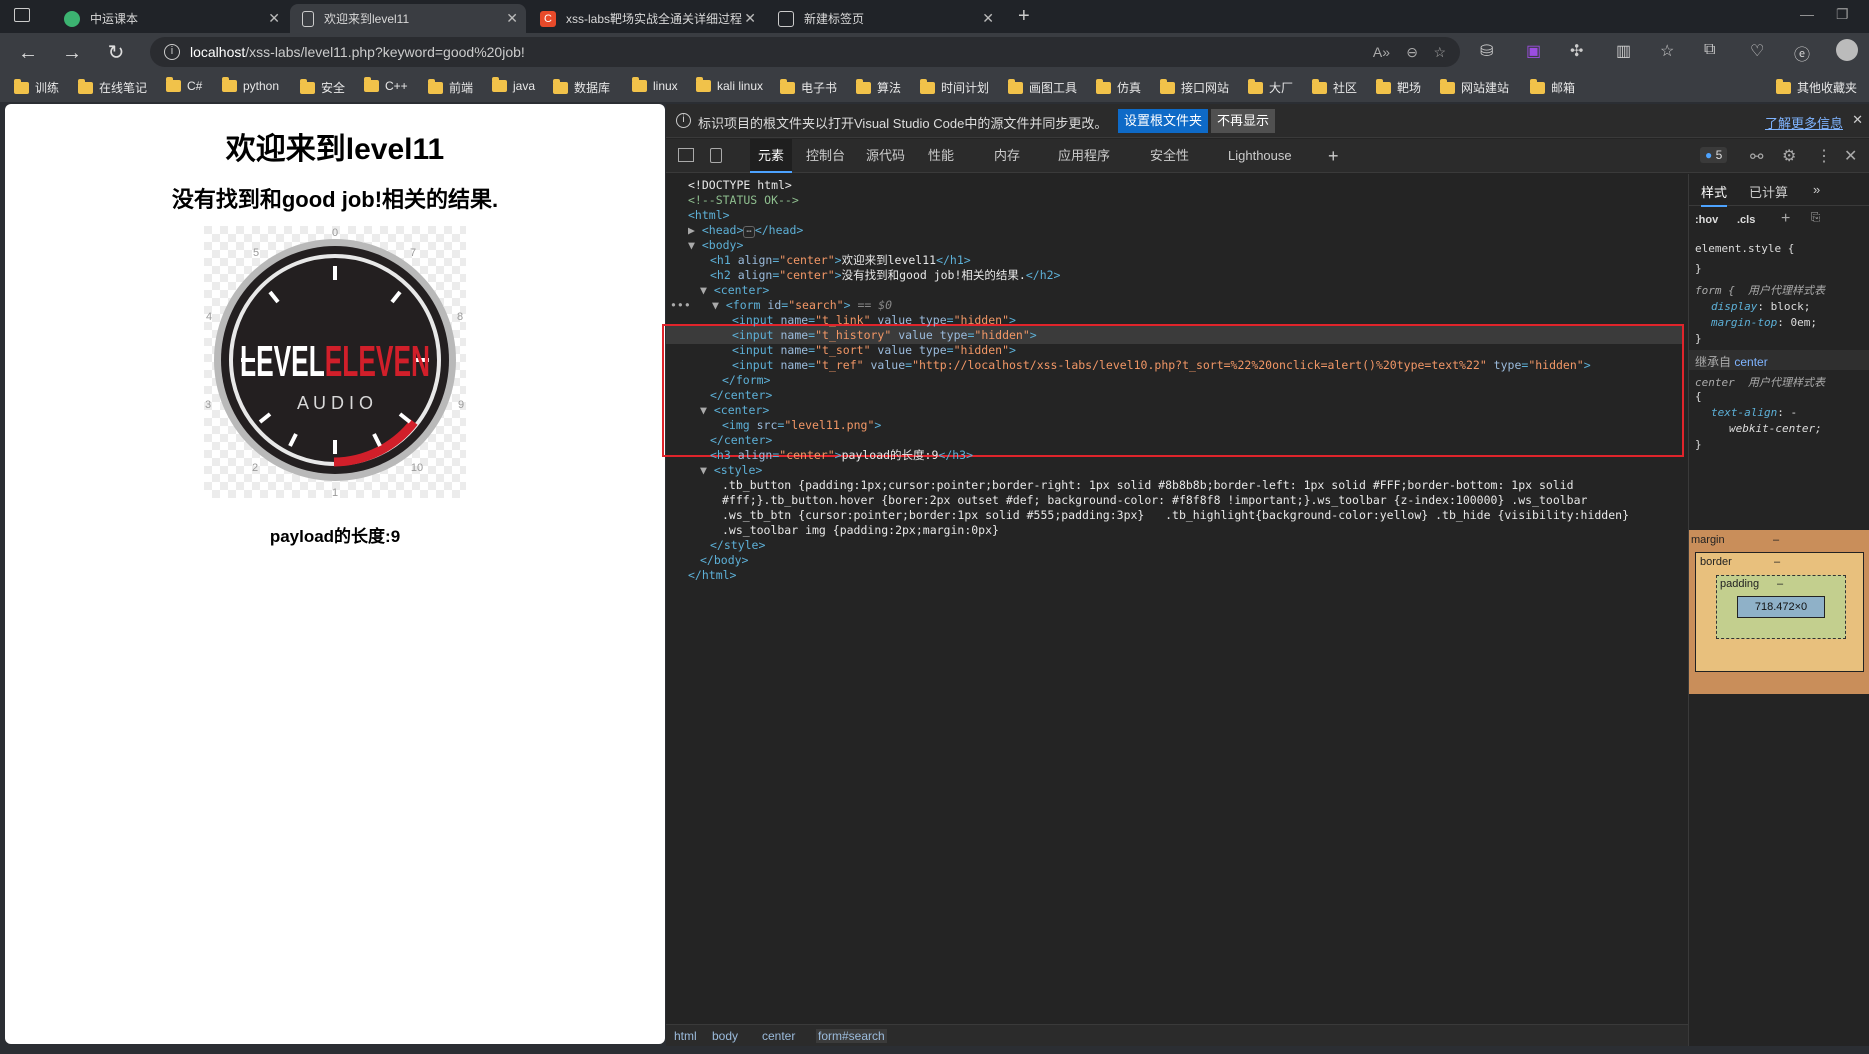 This screenshot has width=1869, height=1054. Describe the element at coordinates (1412, 52) in the screenshot. I see `zoom-icon: ⊖` at that location.